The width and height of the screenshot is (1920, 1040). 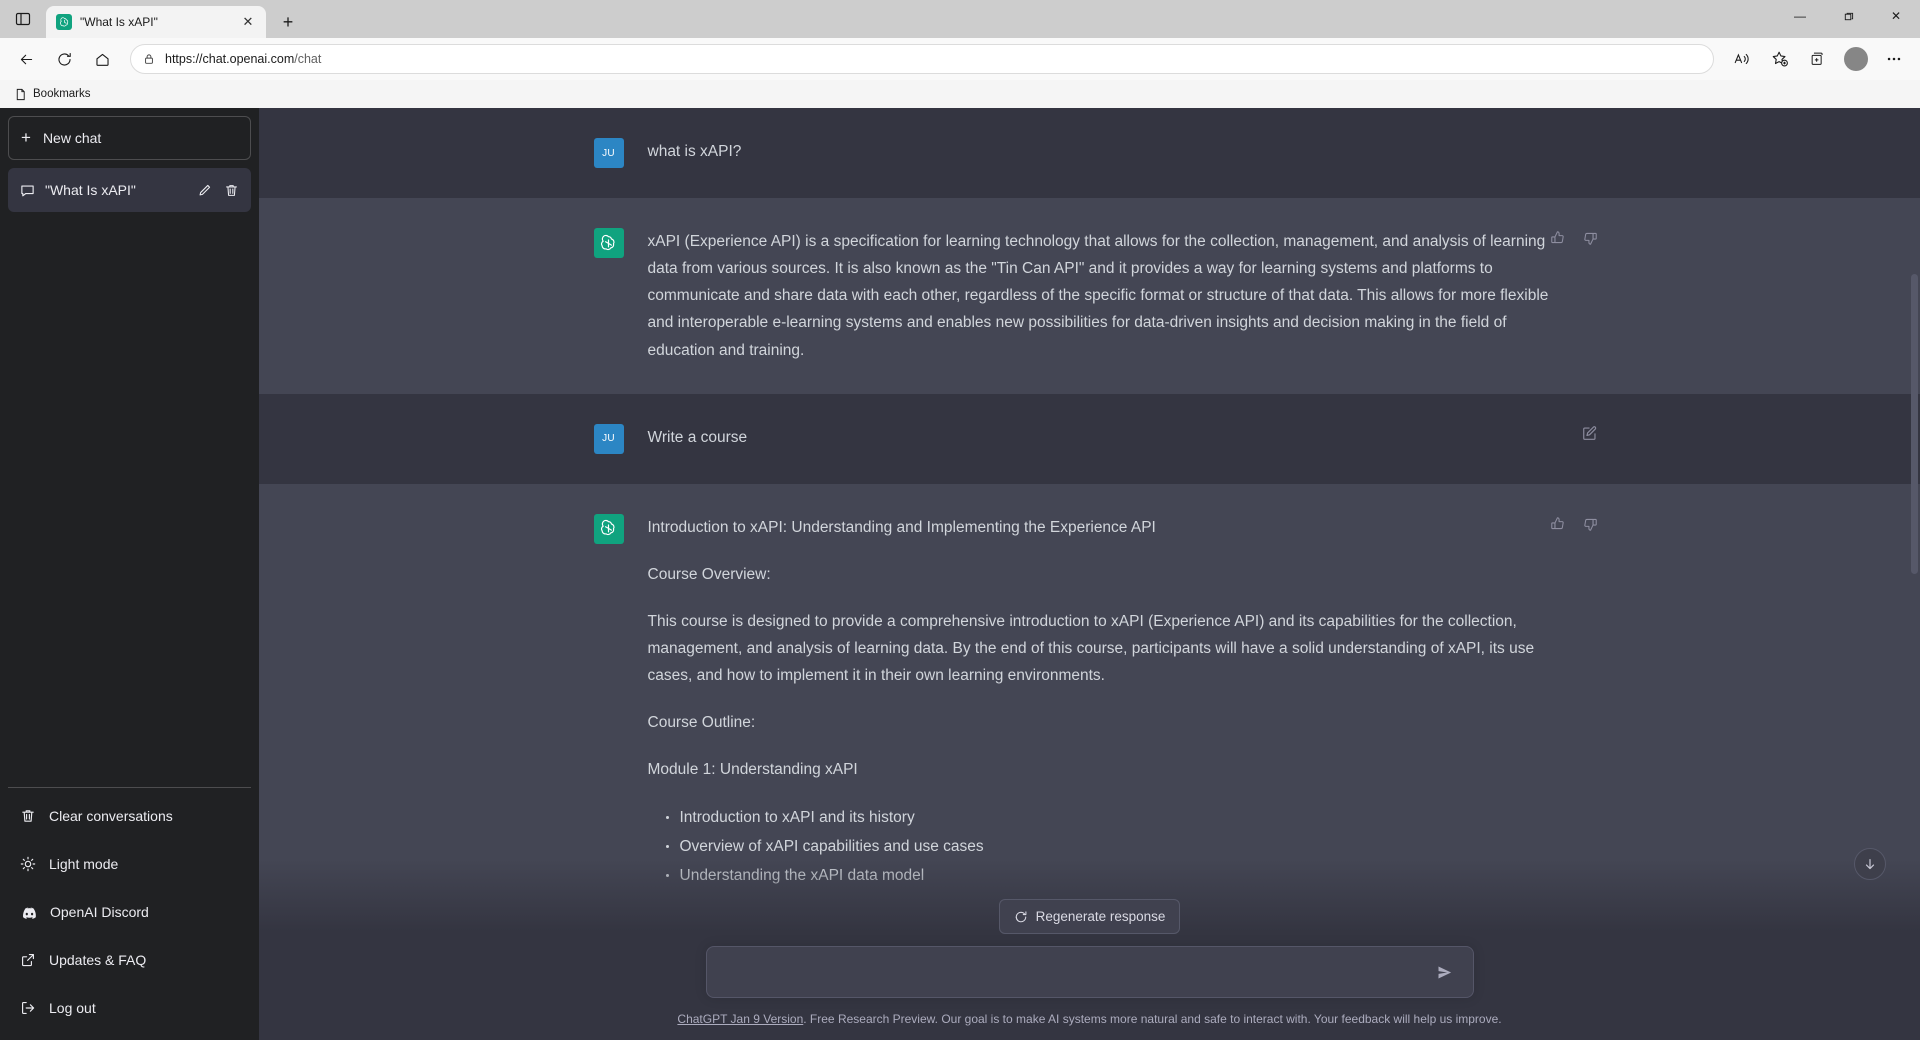 I want to click on message-row-user: JU what is xAPI?, so click(x=1089, y=153).